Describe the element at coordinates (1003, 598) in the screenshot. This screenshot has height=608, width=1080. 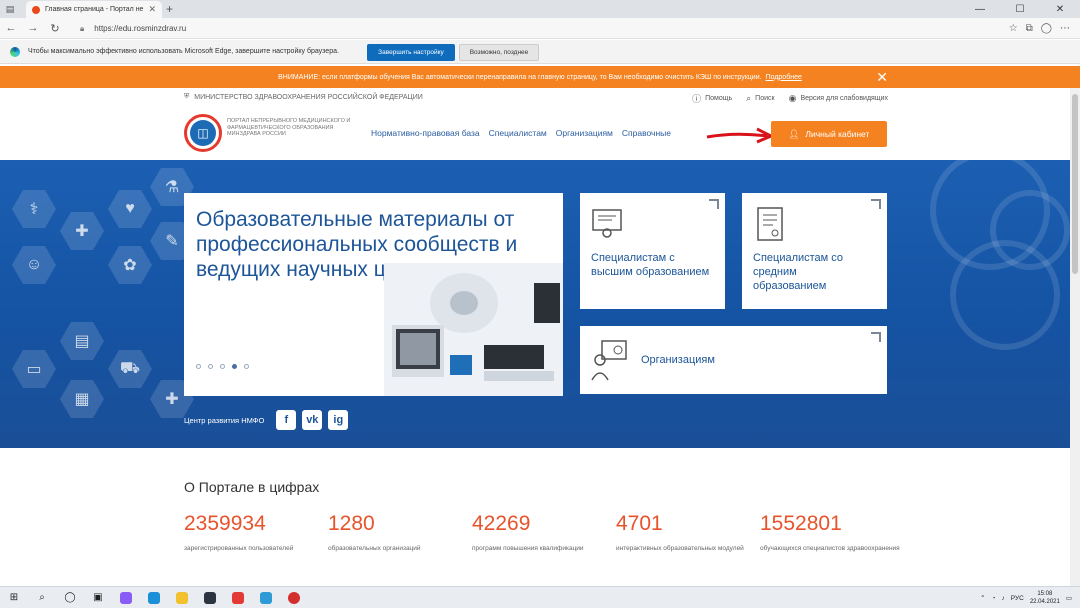
I see `volume-icon: ♪` at that location.